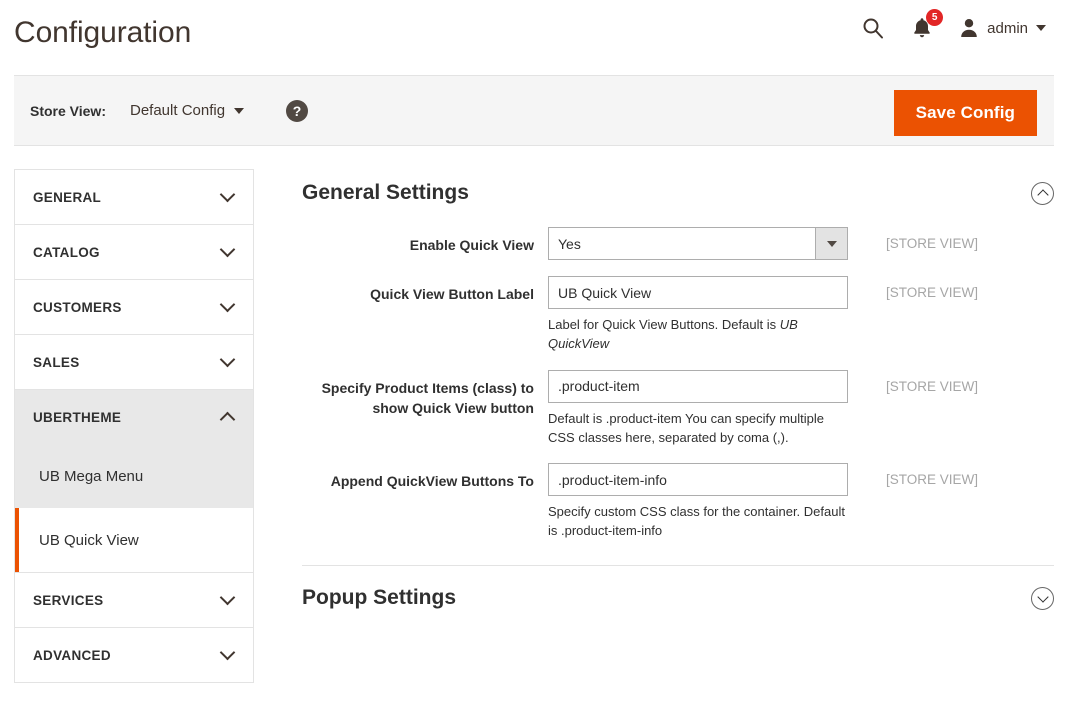 The image size is (1068, 725). Describe the element at coordinates (674, 198) in the screenshot. I see `general-settings-header: General Settings` at that location.